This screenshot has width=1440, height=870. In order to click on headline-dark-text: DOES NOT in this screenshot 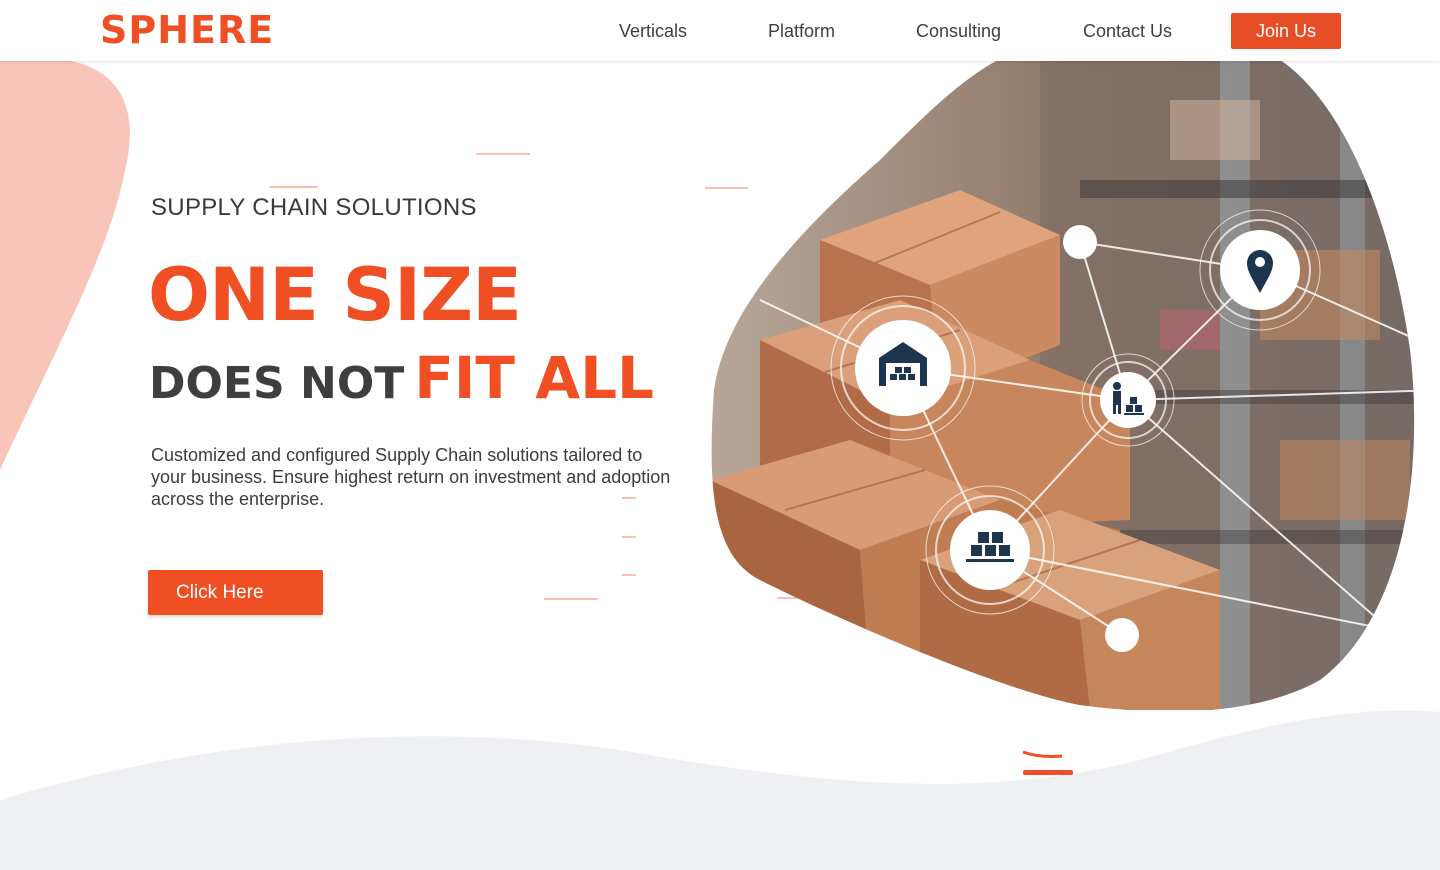, I will do `click(277, 383)`.